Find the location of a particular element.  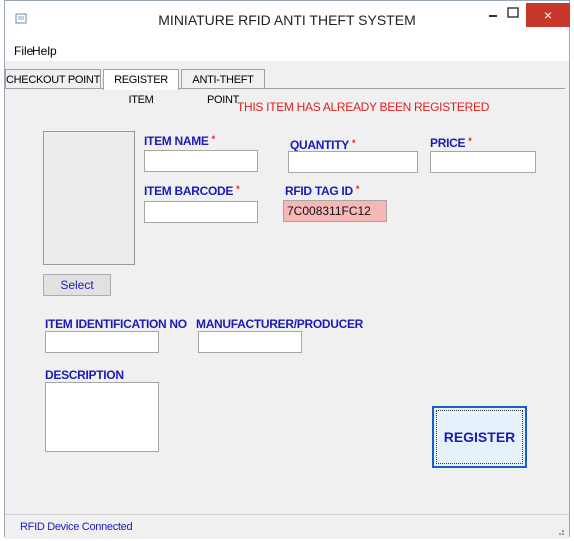

description-textarea is located at coordinates (102, 417).